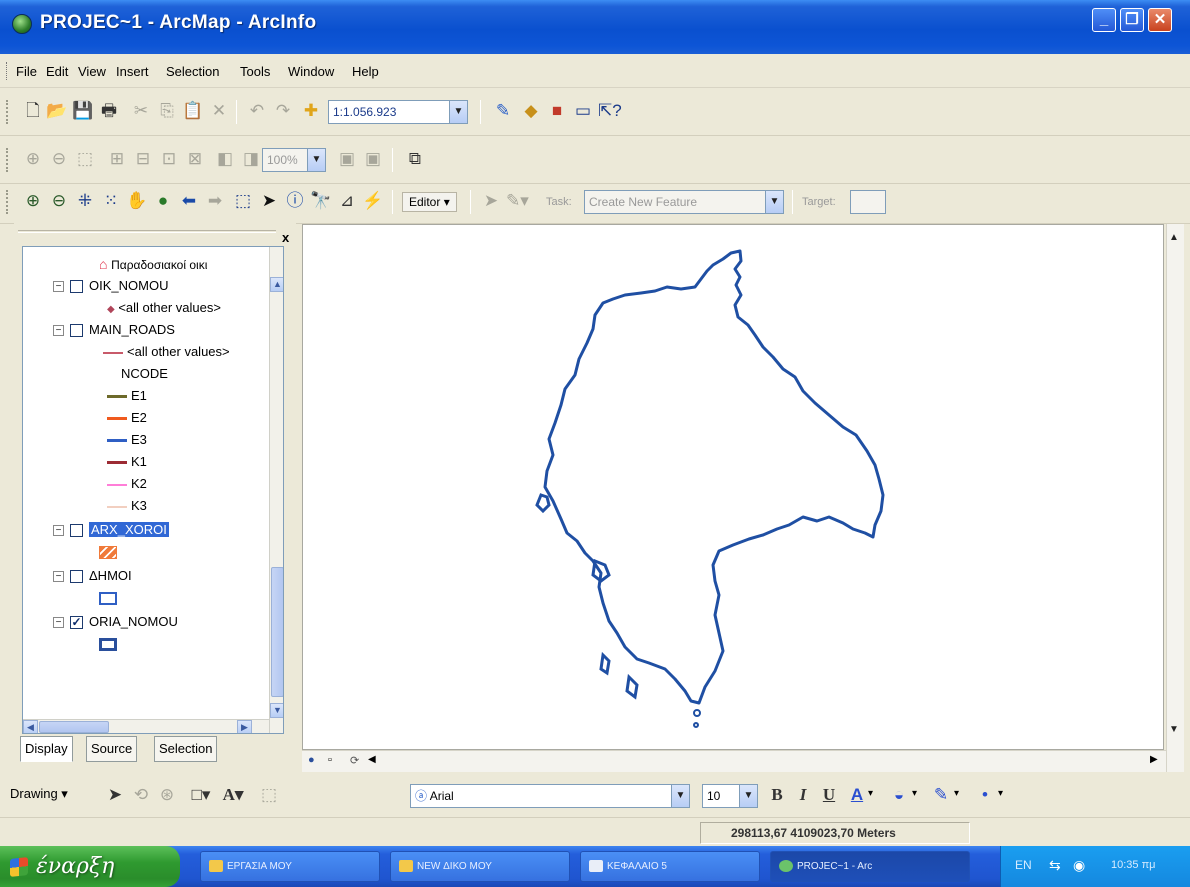 Image resolution: width=1190 pixels, height=887 pixels. What do you see at coordinates (550, 796) in the screenshot?
I see `font-combo: ⓐ Arial ▼` at bounding box center [550, 796].